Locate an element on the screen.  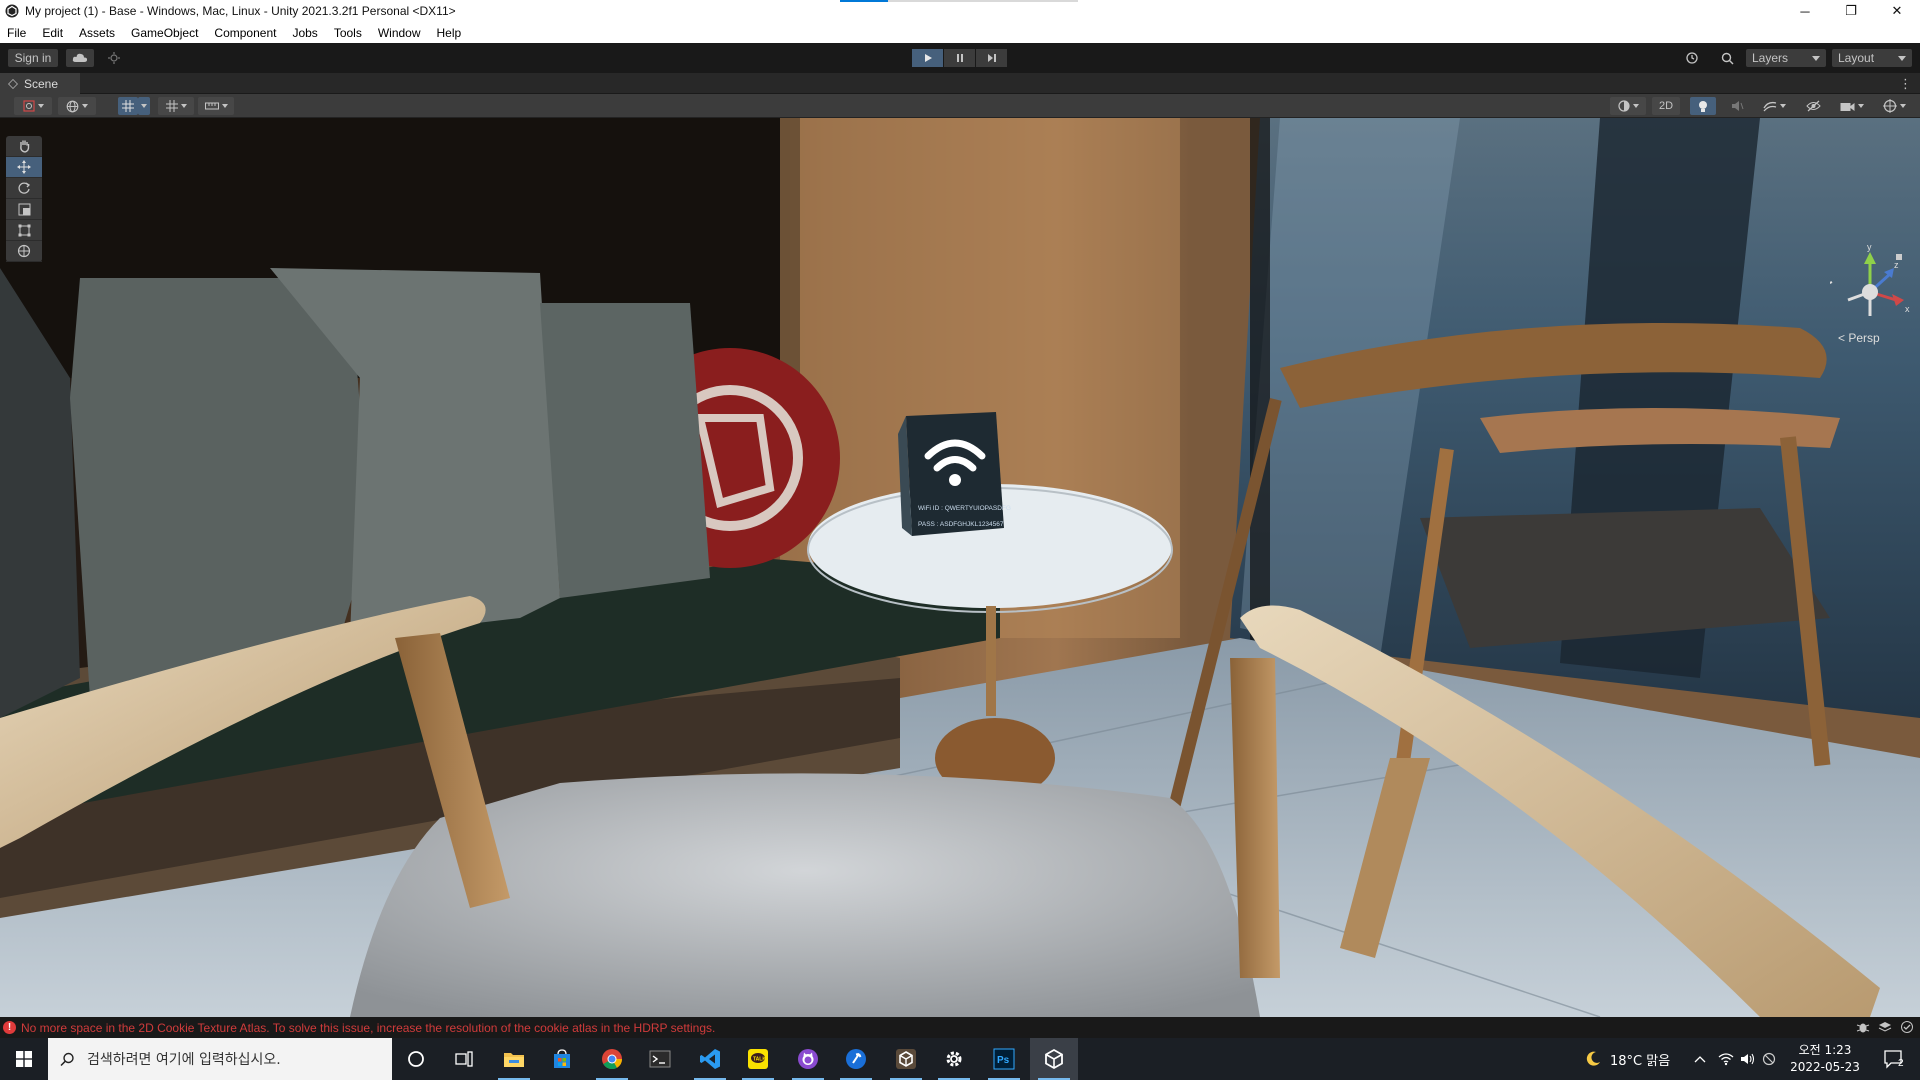
sourcetree-icon is located at coordinates (856, 1059).